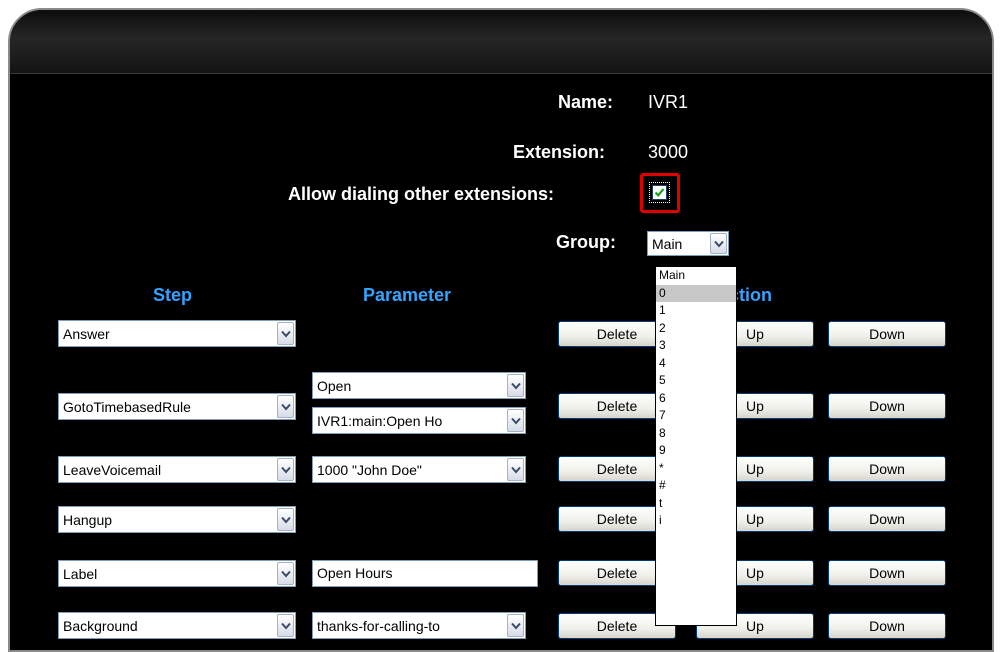  What do you see at coordinates (696, 311) in the screenshot?
I see `group-option: 1` at bounding box center [696, 311].